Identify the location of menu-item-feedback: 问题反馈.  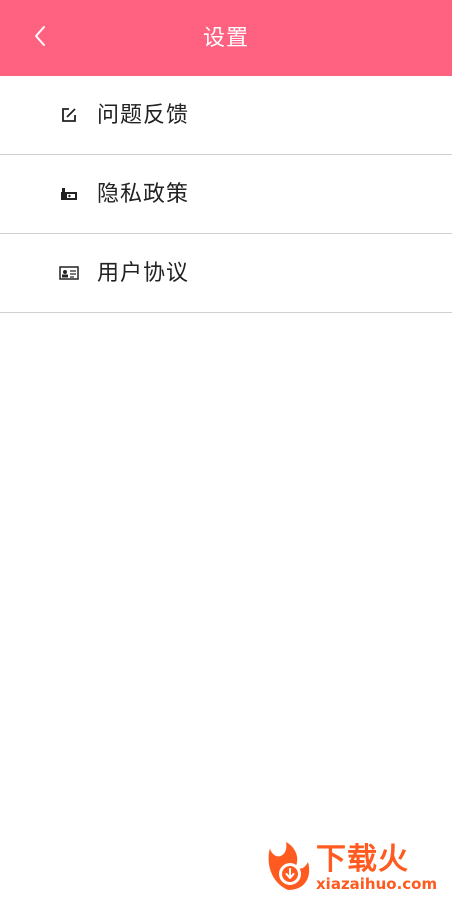
(226, 115).